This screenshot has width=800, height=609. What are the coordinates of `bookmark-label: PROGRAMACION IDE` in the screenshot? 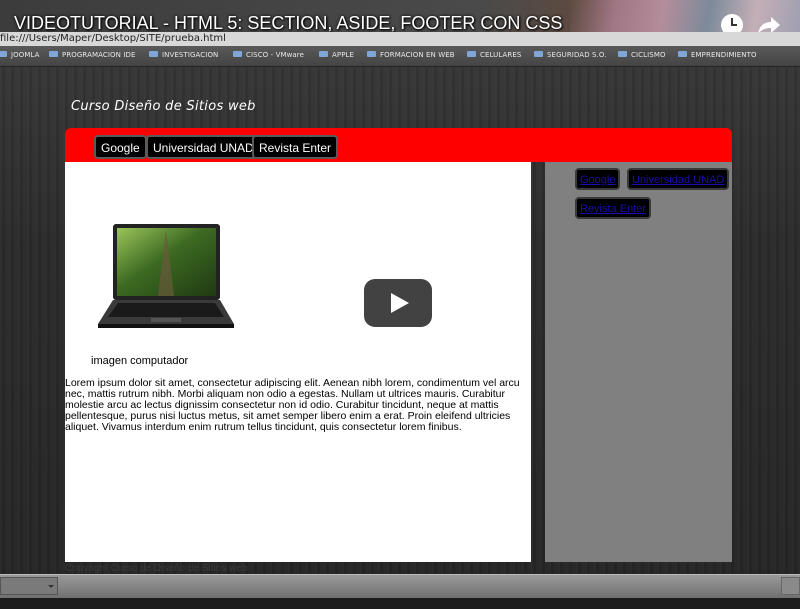 It's located at (99, 55).